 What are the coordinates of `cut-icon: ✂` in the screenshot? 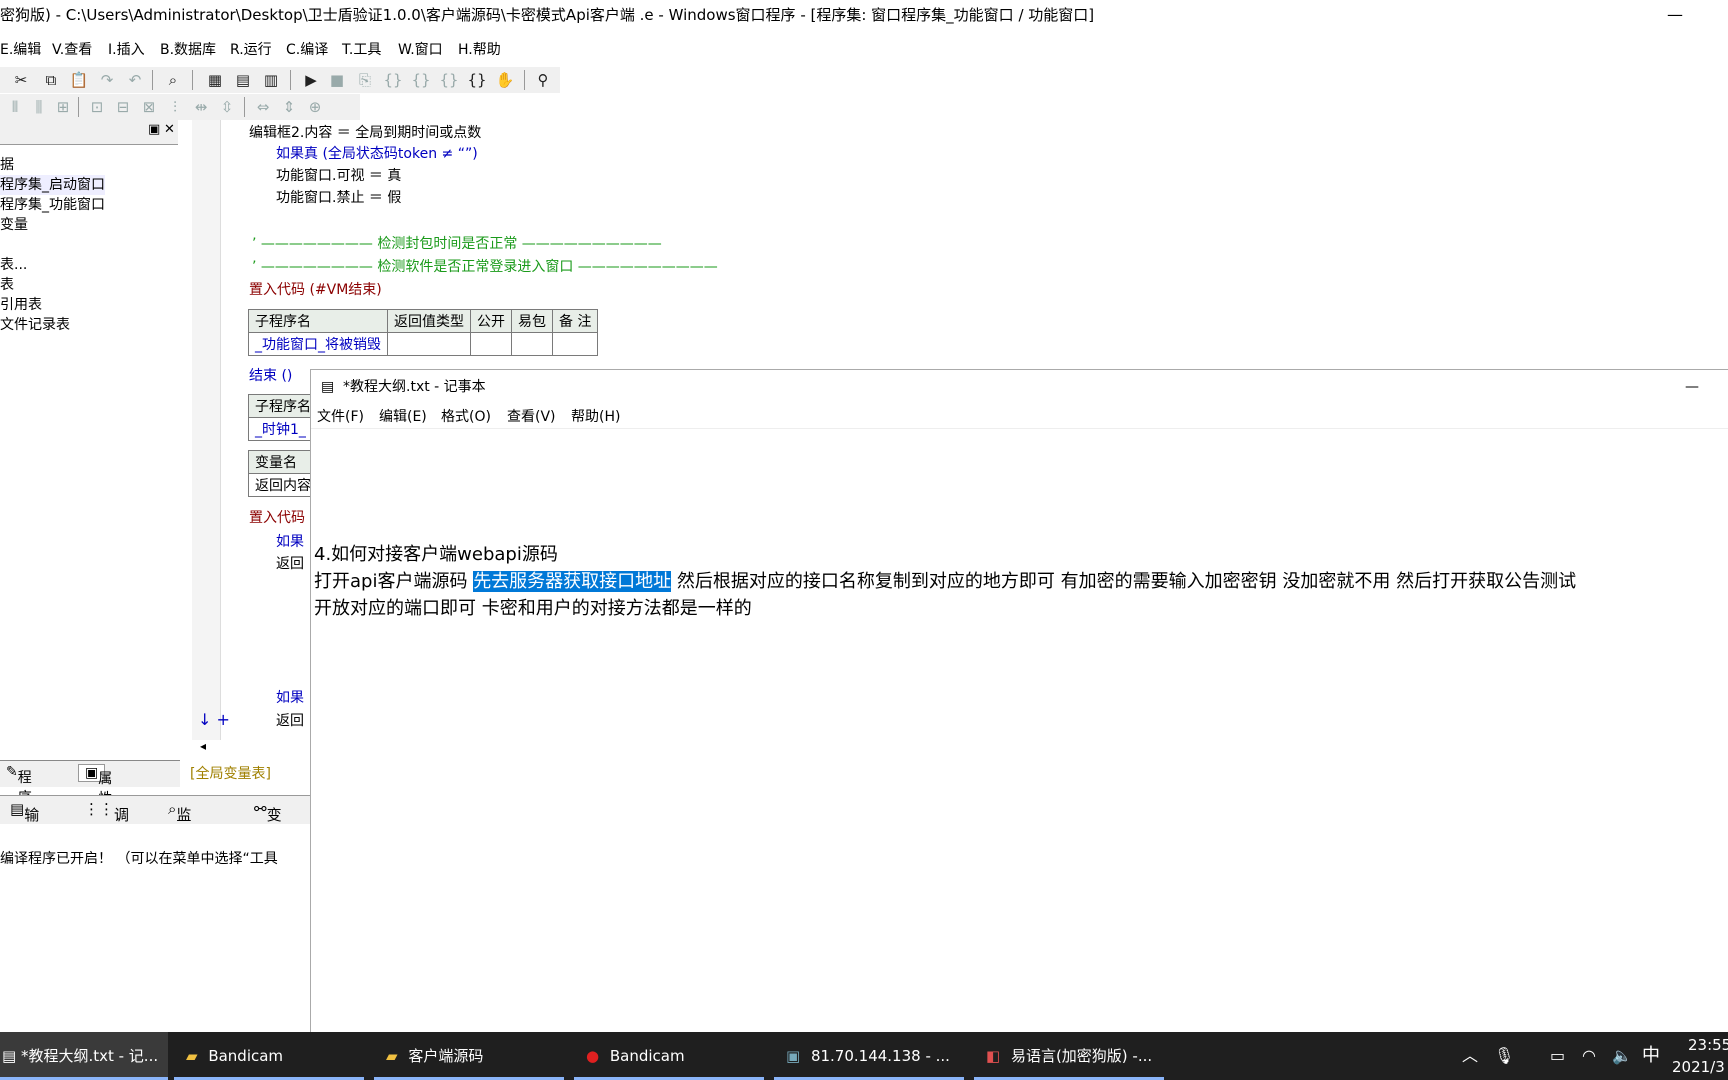 It's located at (21, 80).